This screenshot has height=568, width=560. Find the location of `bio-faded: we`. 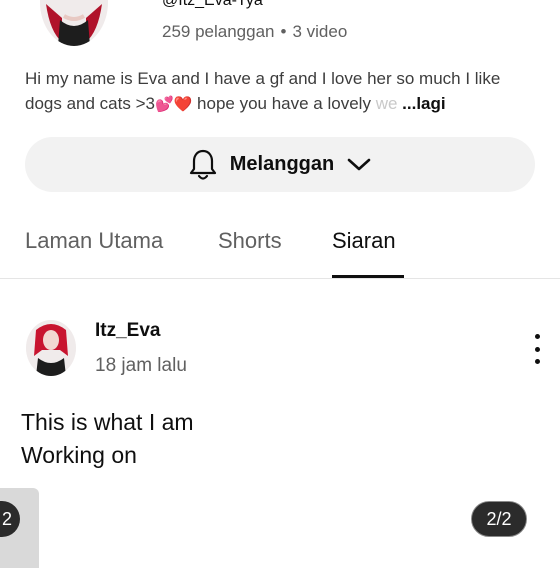

bio-faded: we is located at coordinates (386, 103).